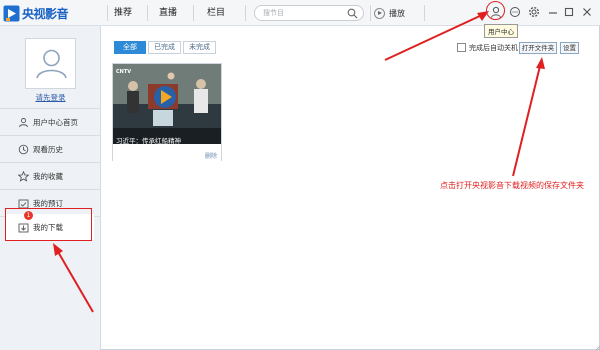 The image size is (600, 350). What do you see at coordinates (167, 104) in the screenshot?
I see `video-thumbnail: CNTV` at bounding box center [167, 104].